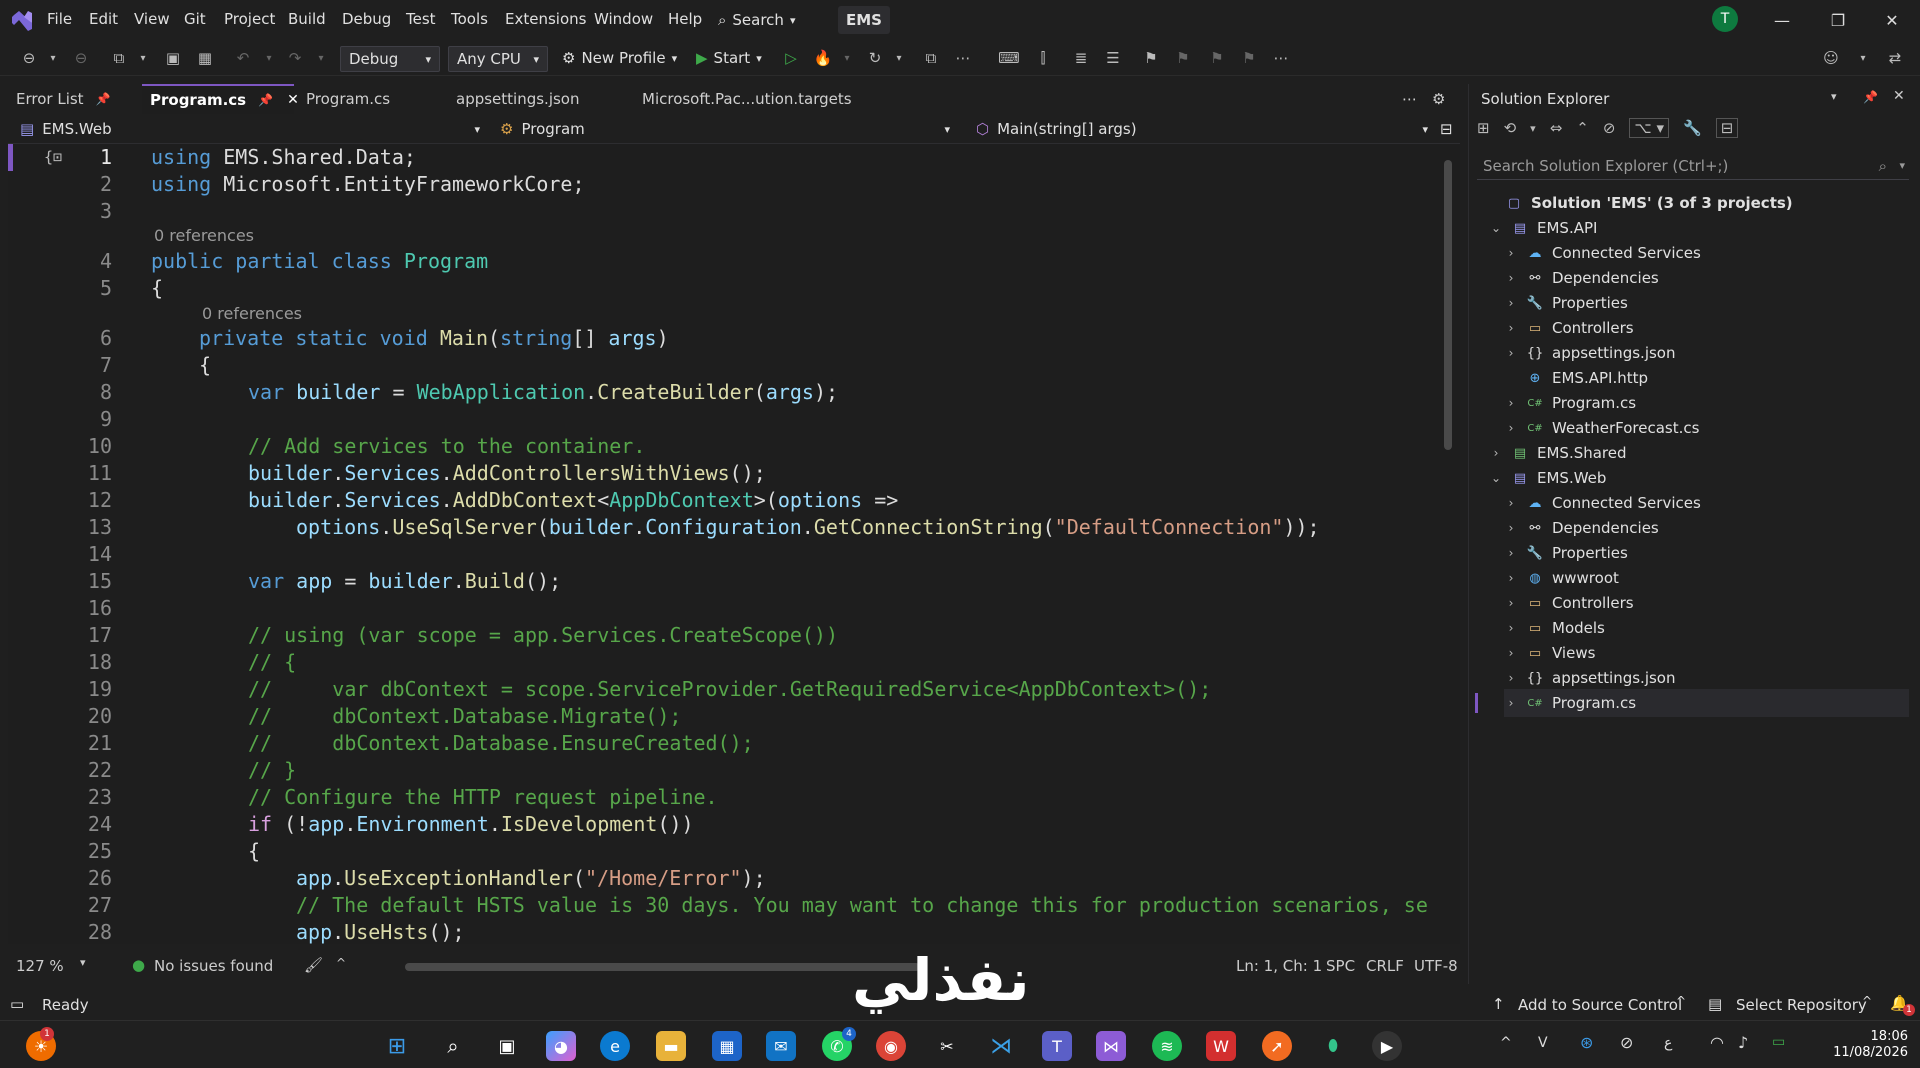  What do you see at coordinates (1111, 1046) in the screenshot?
I see `visual-studio-icon: ⋈` at bounding box center [1111, 1046].